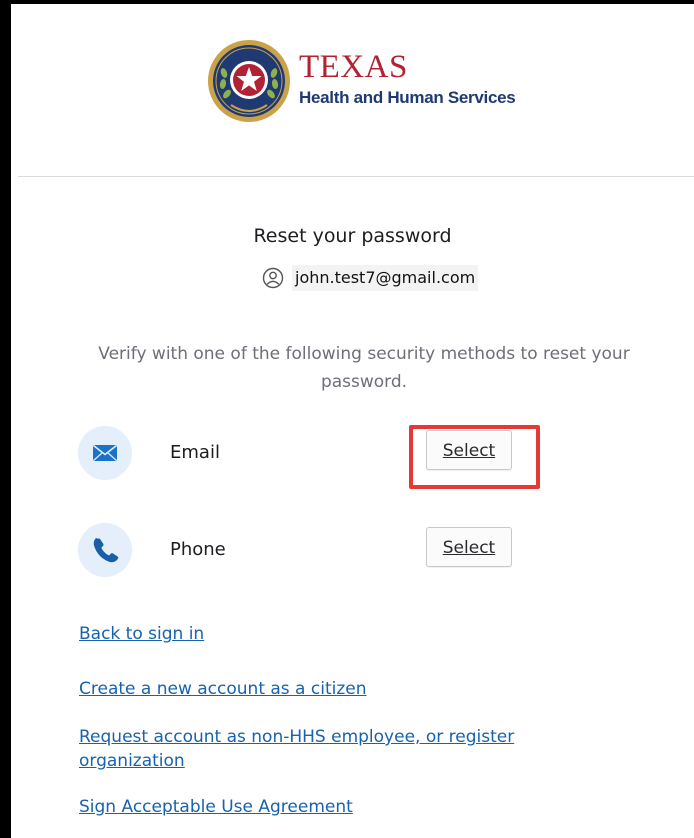 This screenshot has width=694, height=838. I want to click on texas-seal-icon, so click(249, 81).